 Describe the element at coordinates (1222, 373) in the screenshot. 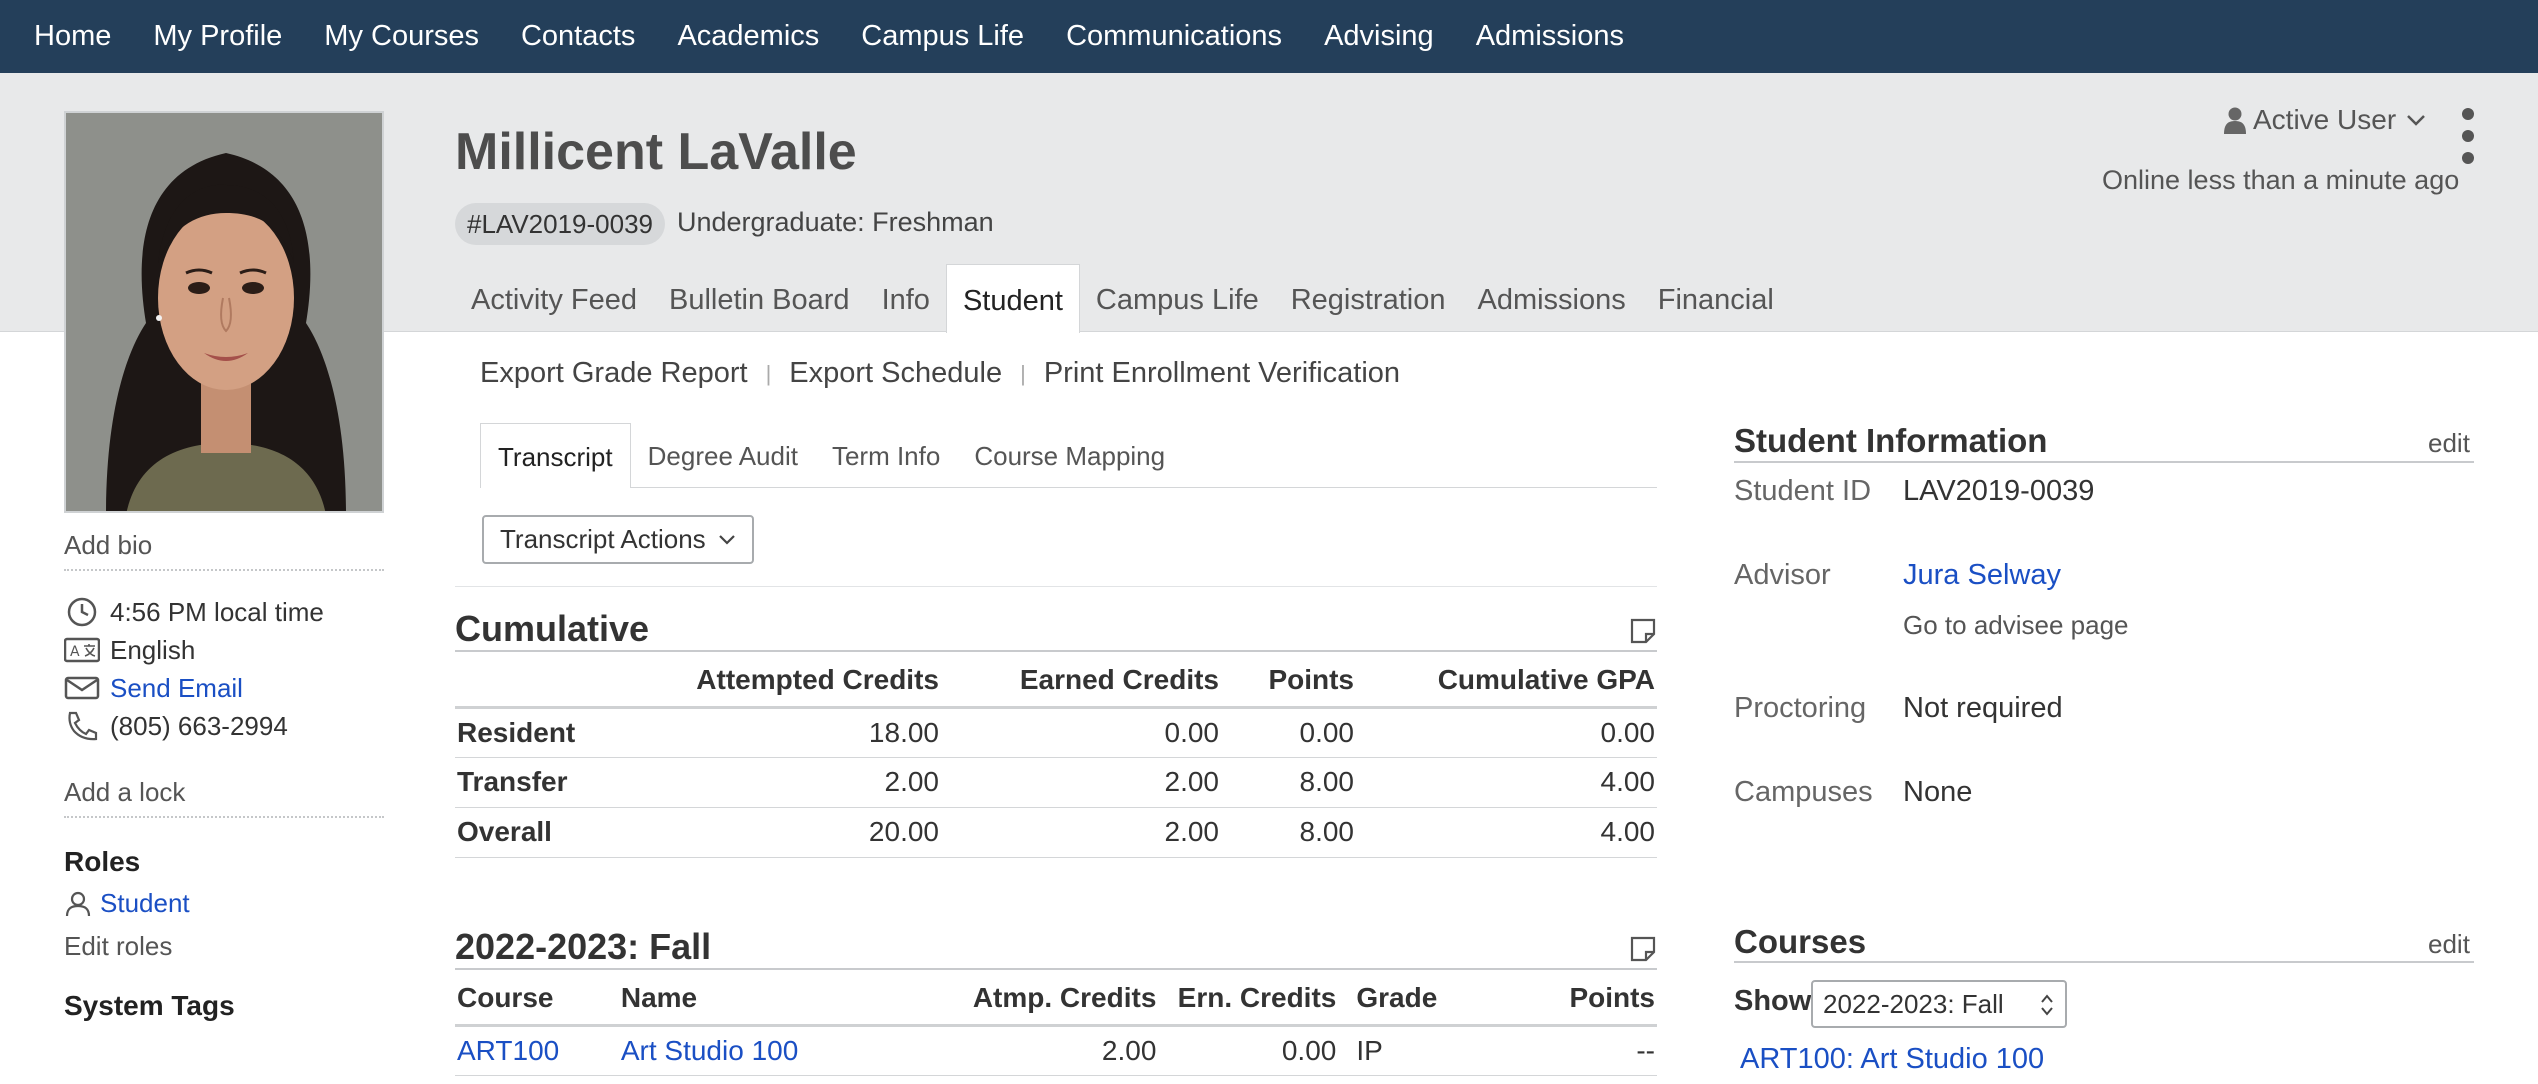

I see `print-enrollment-verification-link: Print Enrollment Verification` at that location.